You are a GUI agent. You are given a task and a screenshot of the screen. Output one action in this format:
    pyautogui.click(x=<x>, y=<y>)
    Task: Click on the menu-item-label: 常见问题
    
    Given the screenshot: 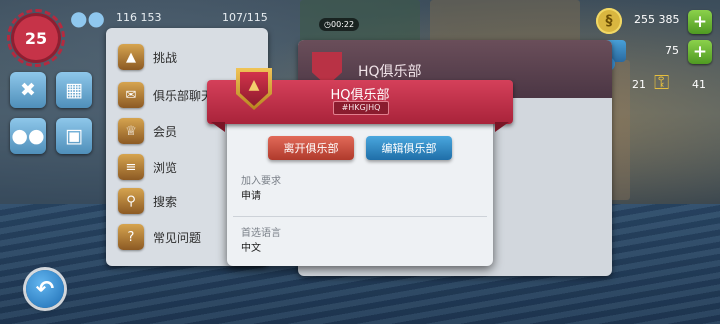 What is the action you would take?
    pyautogui.click(x=177, y=237)
    